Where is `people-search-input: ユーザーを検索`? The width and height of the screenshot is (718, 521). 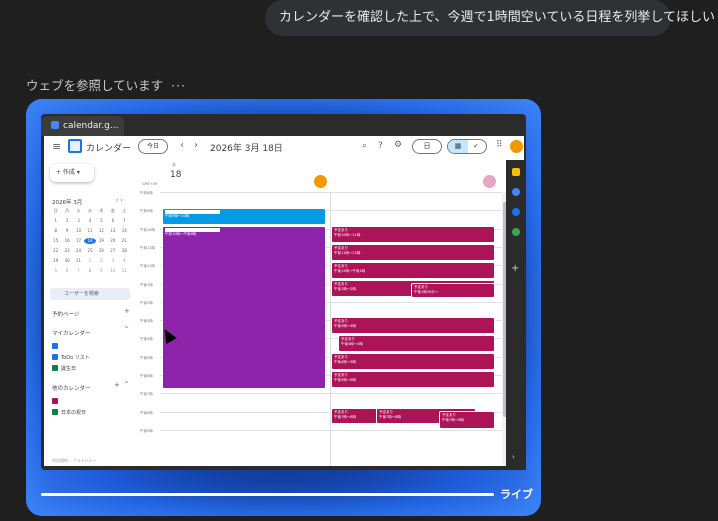
people-search-input: ユーザーを検索 is located at coordinates (90, 294).